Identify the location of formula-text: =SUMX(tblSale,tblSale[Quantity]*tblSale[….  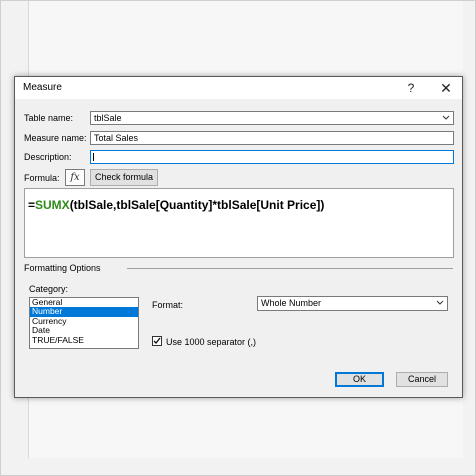
(176, 205).